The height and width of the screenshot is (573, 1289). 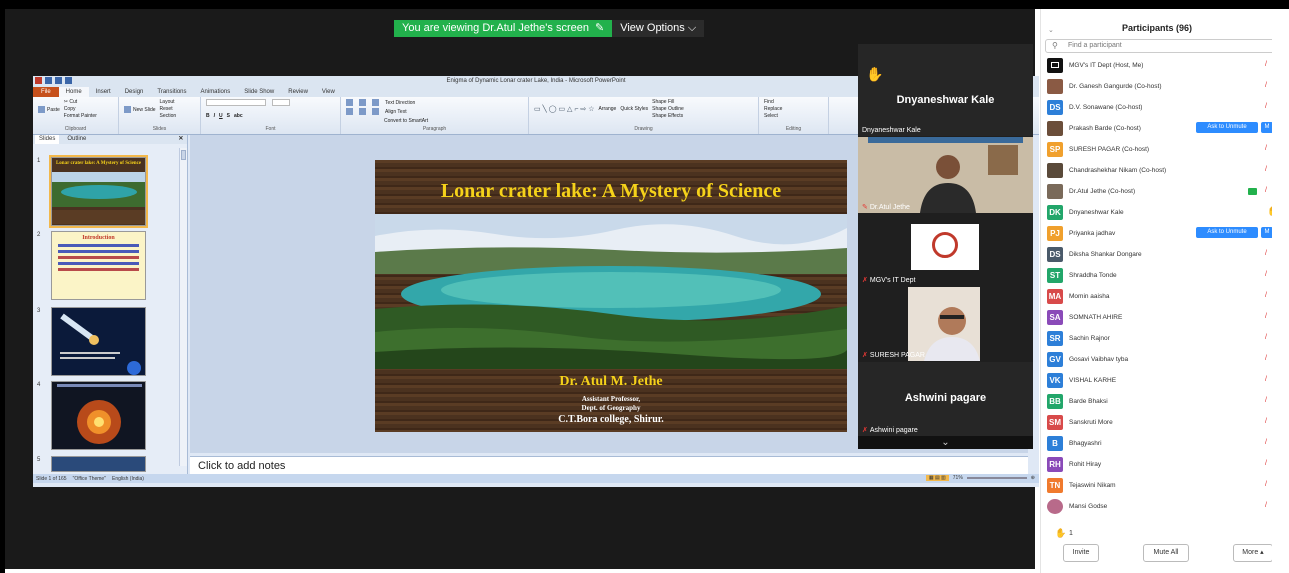 I want to click on participant-row: Mansi Godse /, so click(x=1156, y=507).